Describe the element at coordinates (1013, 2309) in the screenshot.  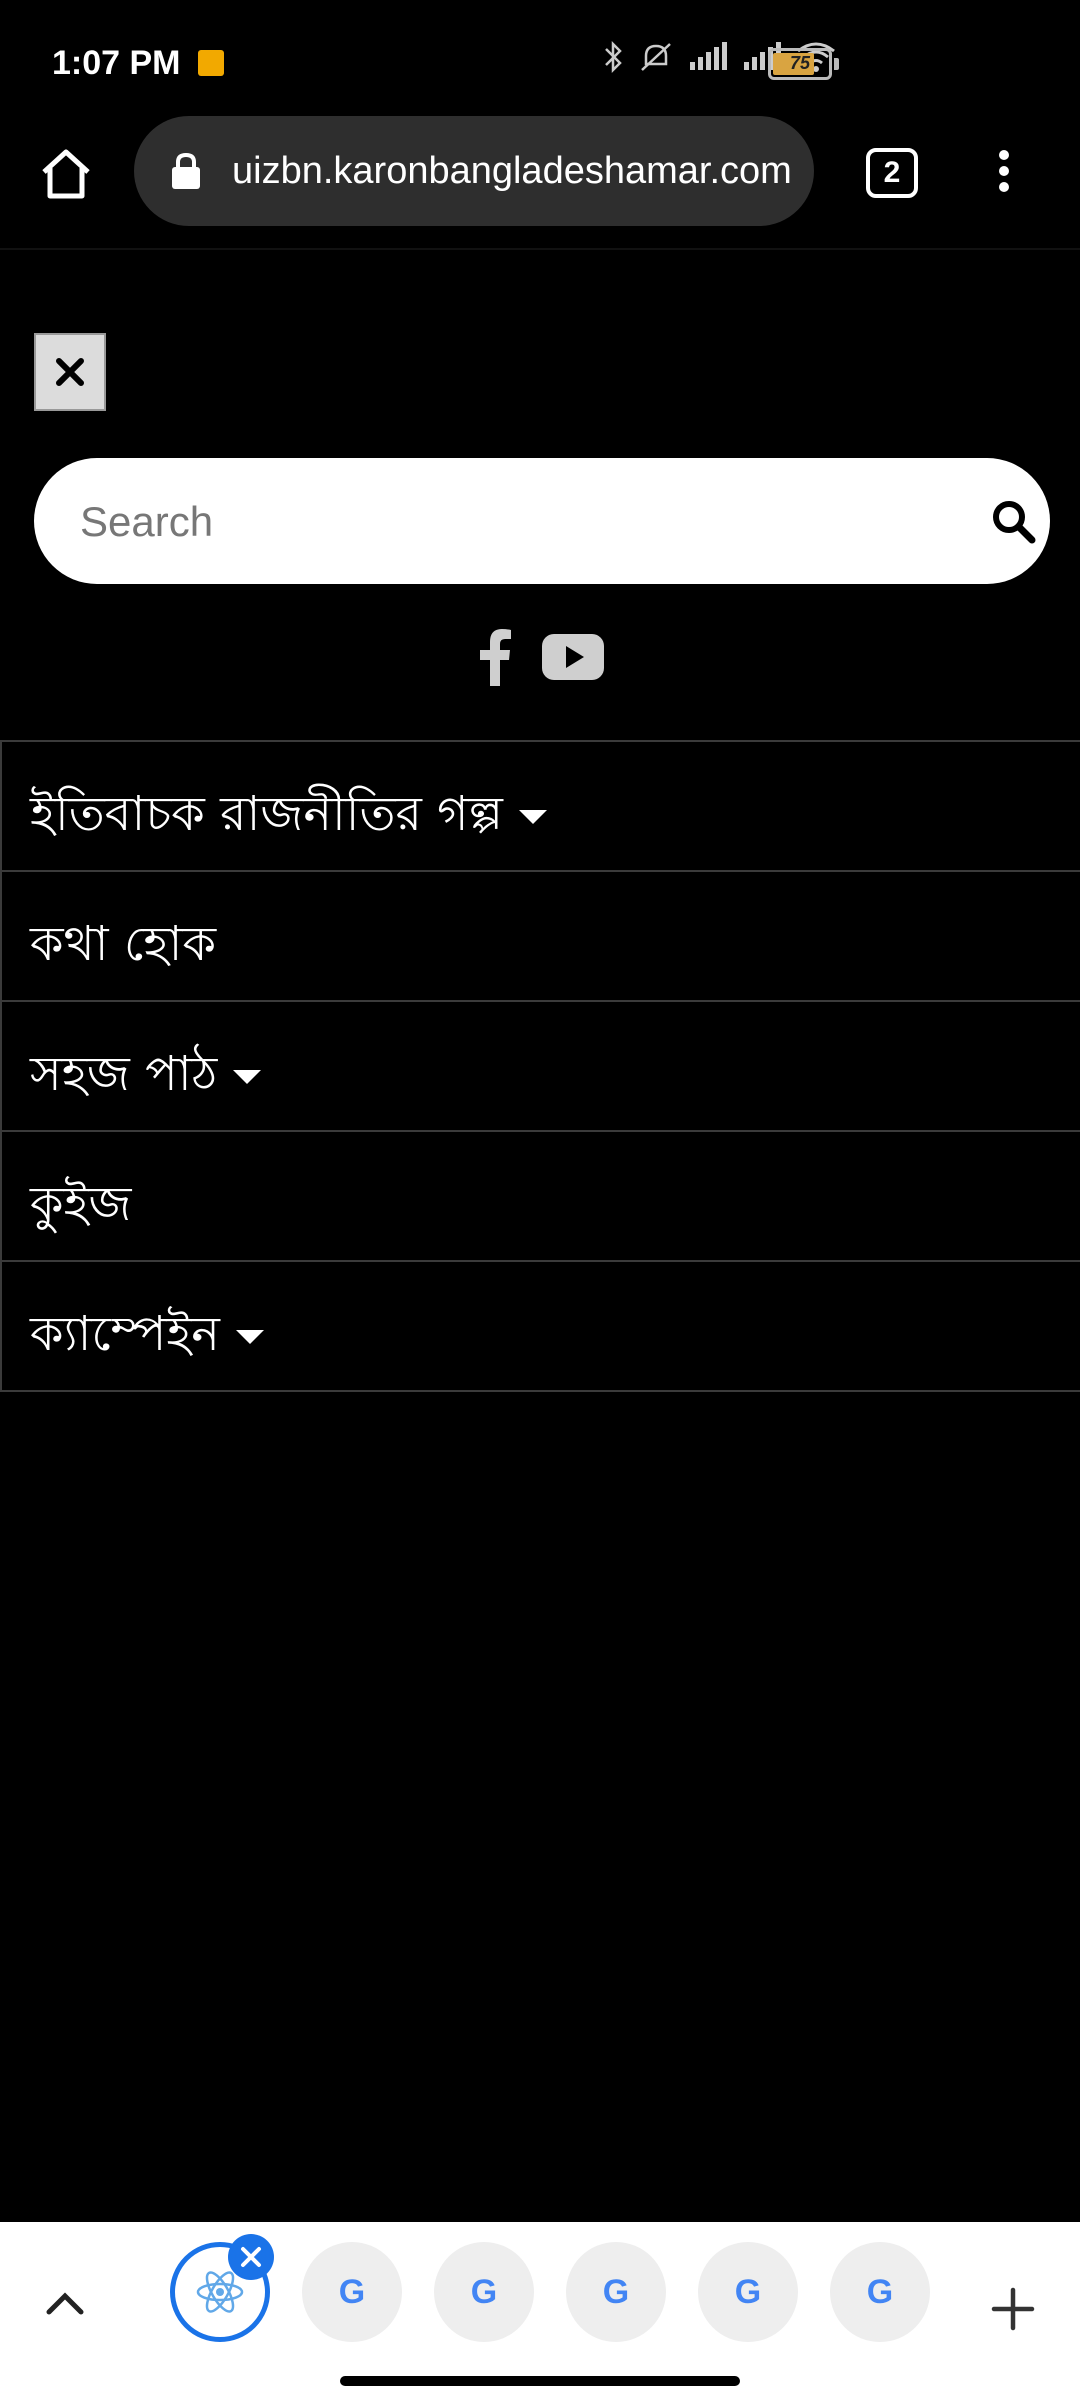
I see `plus-icon` at that location.